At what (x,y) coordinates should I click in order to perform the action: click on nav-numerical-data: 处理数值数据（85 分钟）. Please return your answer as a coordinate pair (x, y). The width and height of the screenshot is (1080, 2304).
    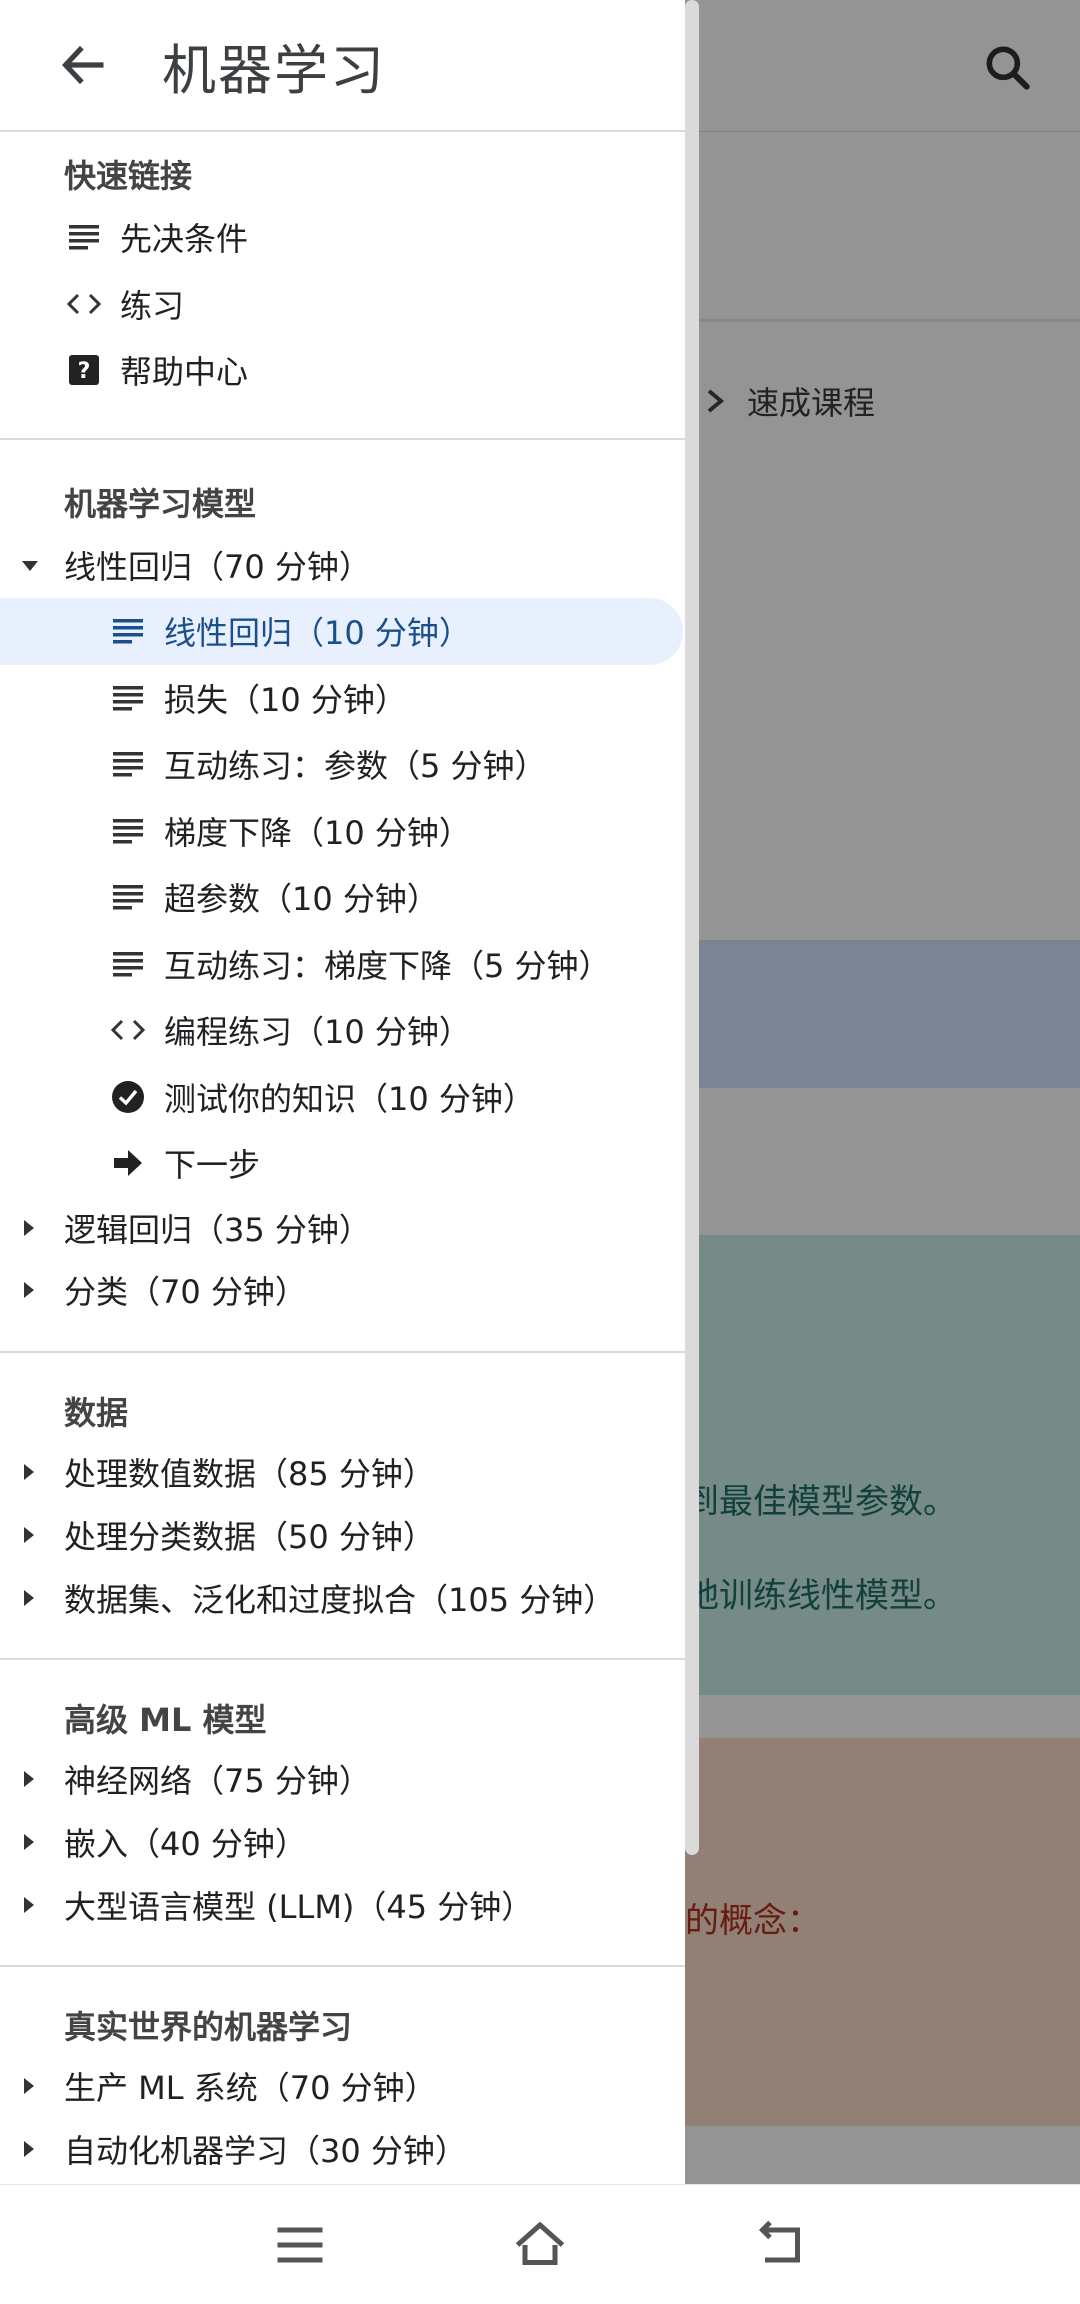
    Looking at the image, I should click on (342, 1472).